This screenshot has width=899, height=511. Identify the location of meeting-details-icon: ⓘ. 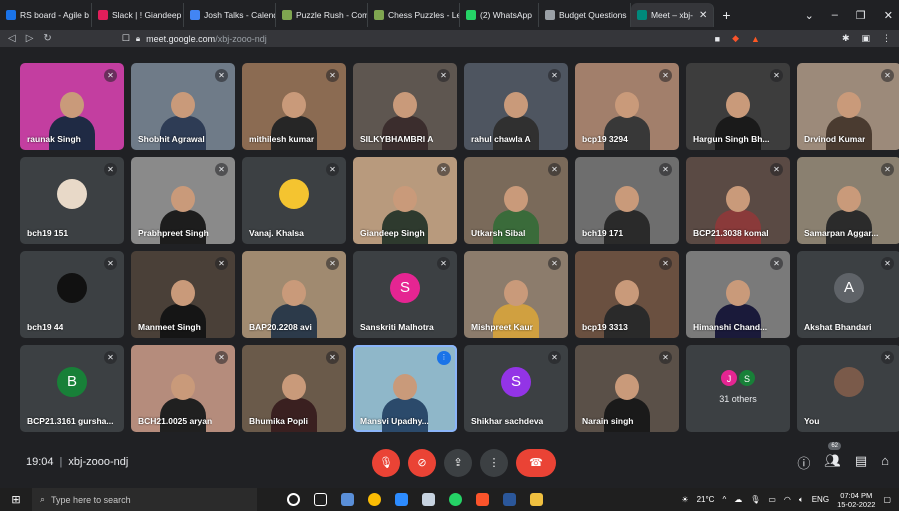
(803, 462).